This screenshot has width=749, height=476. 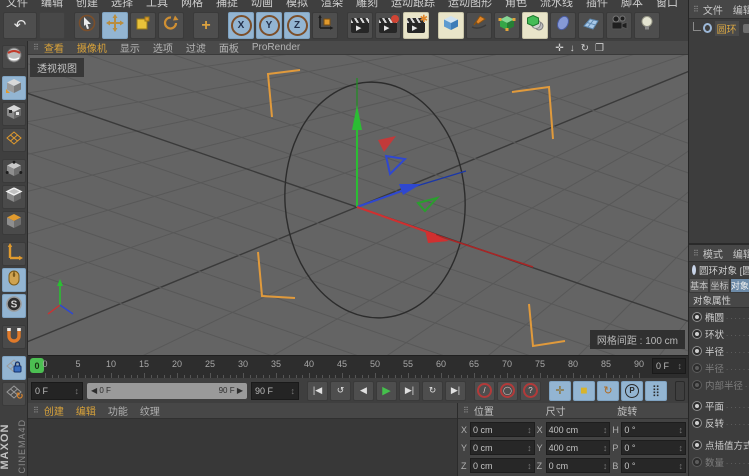 What do you see at coordinates (13, 254) in the screenshot?
I see `axis-mode-button` at bounding box center [13, 254].